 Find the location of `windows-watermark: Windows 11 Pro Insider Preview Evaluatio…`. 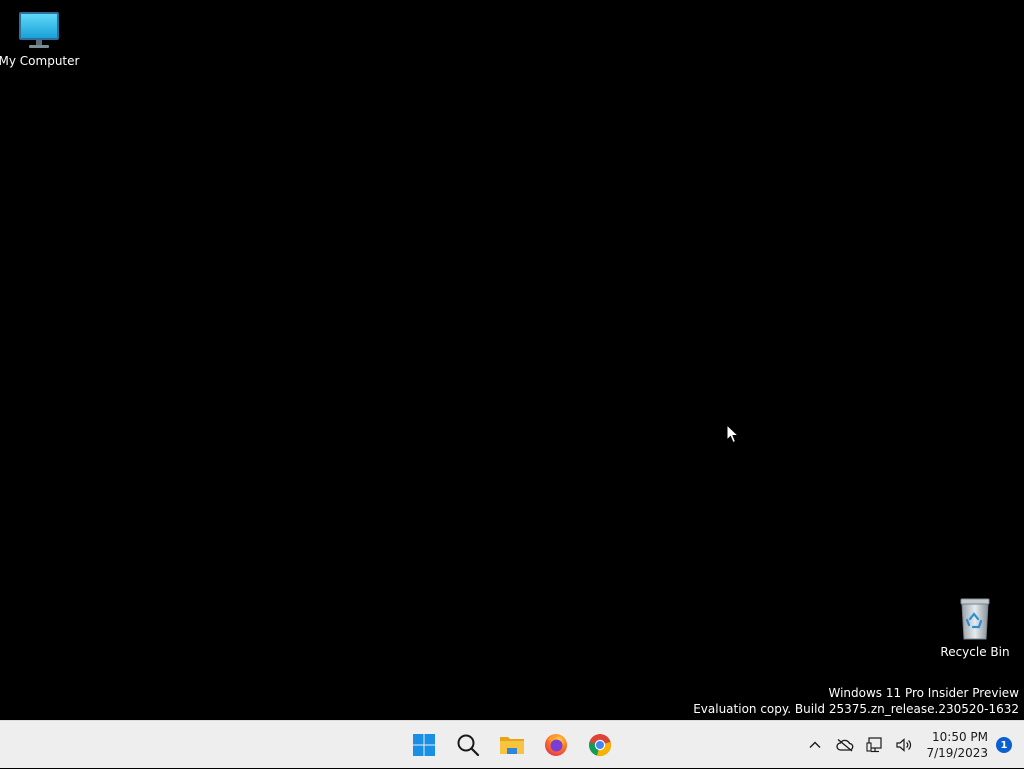

windows-watermark: Windows 11 Pro Insider Preview Evaluatio… is located at coordinates (856, 701).